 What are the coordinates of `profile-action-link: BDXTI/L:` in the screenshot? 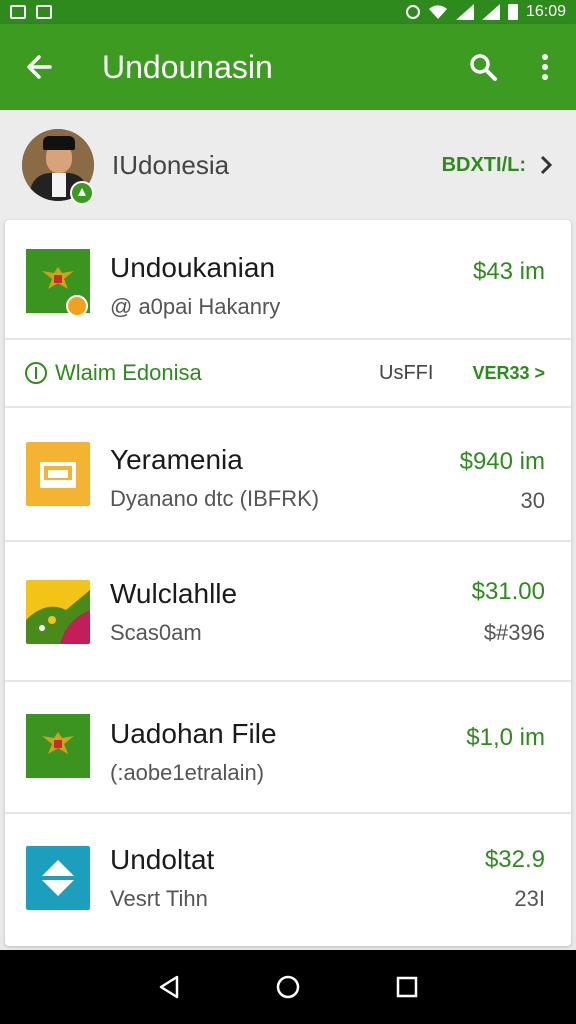 It's located at (497, 165).